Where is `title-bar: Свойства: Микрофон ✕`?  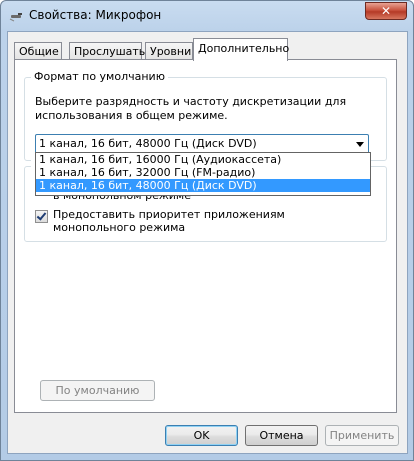 title-bar: Свойства: Микрофон ✕ is located at coordinates (207, 16).